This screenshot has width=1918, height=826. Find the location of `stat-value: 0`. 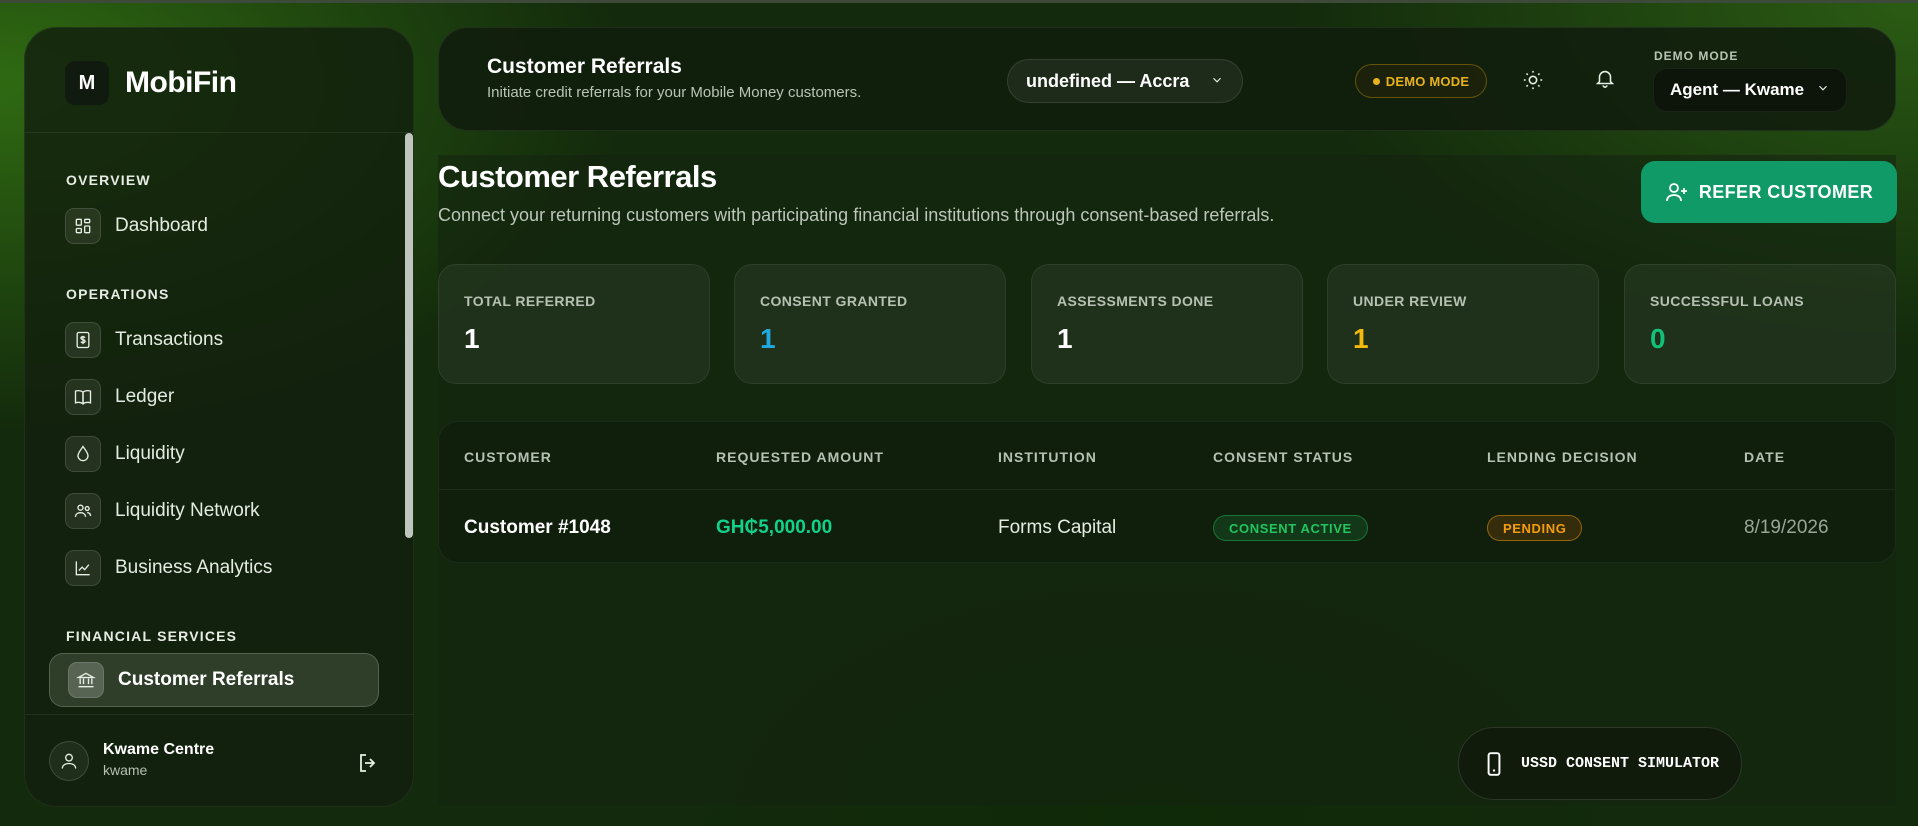

stat-value: 0 is located at coordinates (1658, 338).